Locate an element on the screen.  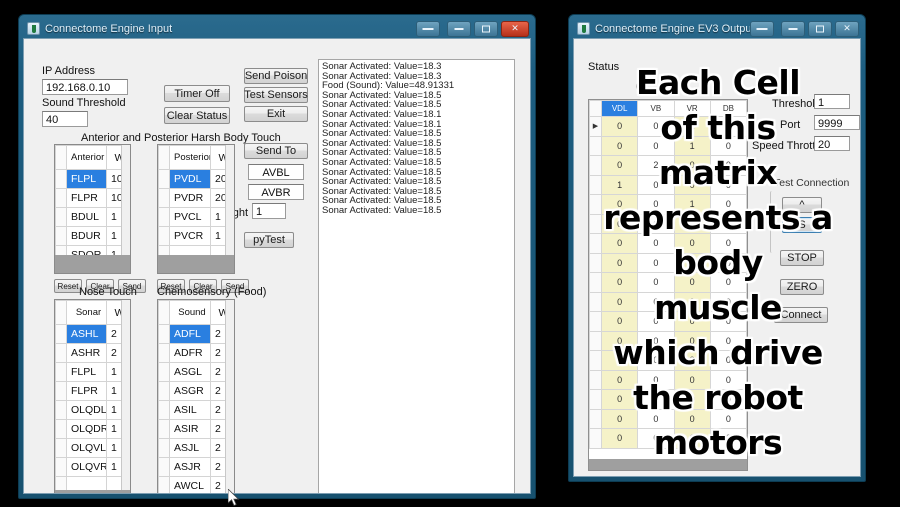
ip-address-input: 192.168.0.10 is located at coordinates (85, 87).